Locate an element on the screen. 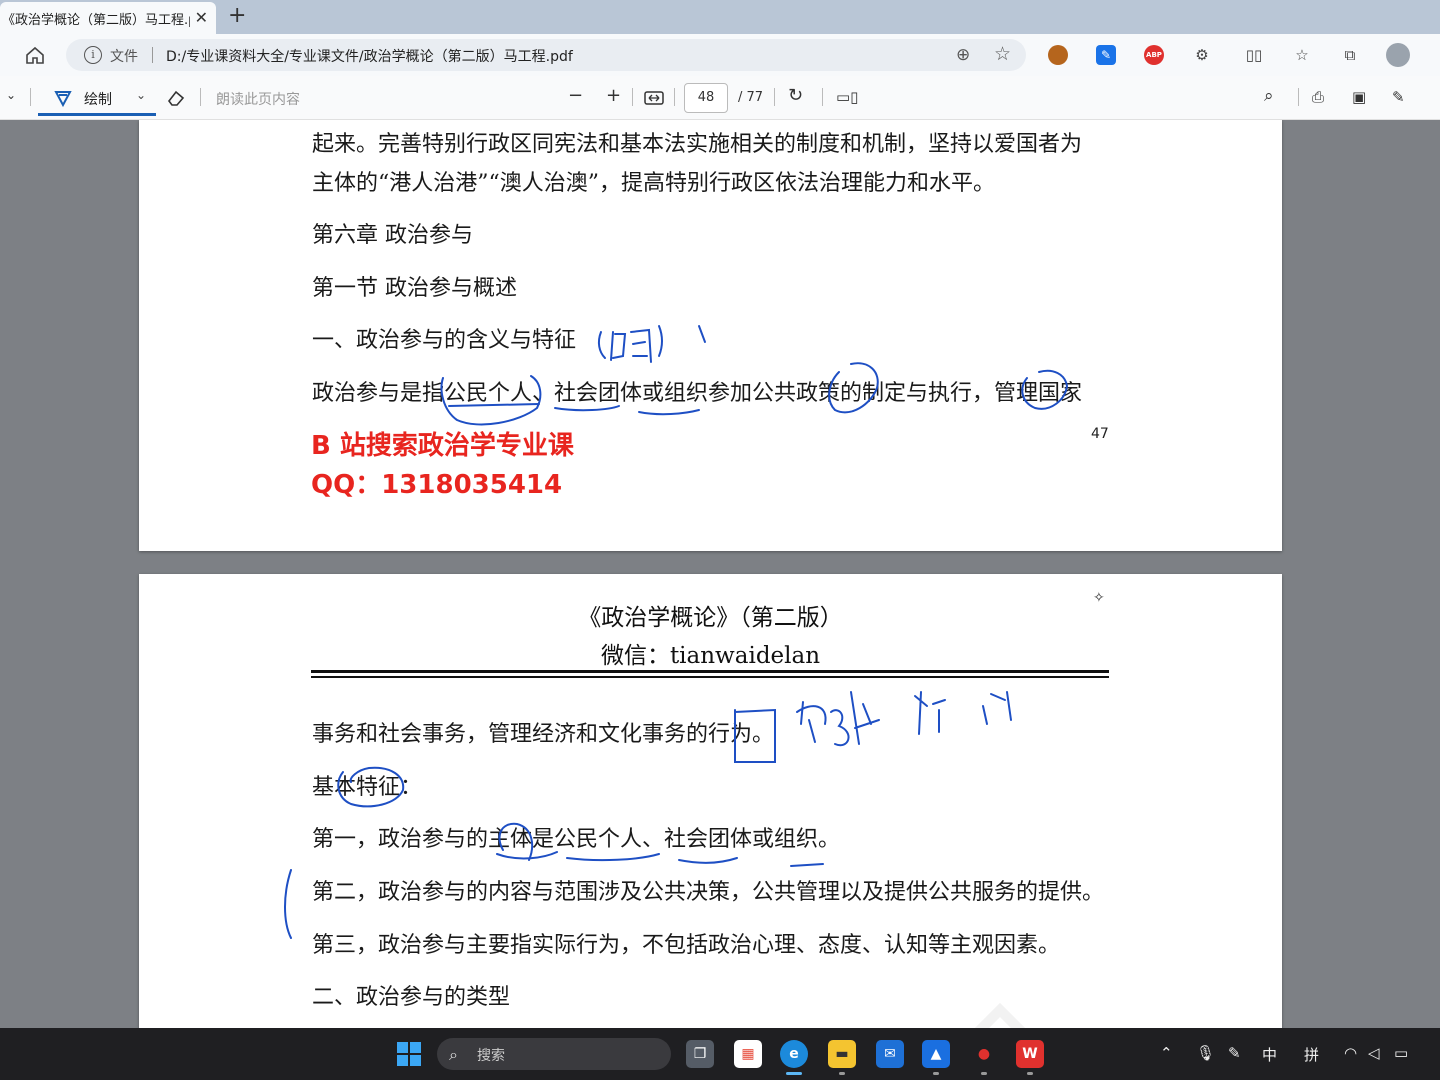 The image size is (1440, 1080). extensions-icon: ⚙ is located at coordinates (1202, 55).